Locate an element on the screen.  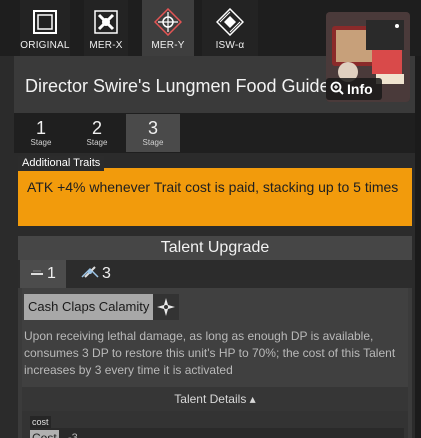
variant-tab-label: ORIGINAL is located at coordinates (45, 45).